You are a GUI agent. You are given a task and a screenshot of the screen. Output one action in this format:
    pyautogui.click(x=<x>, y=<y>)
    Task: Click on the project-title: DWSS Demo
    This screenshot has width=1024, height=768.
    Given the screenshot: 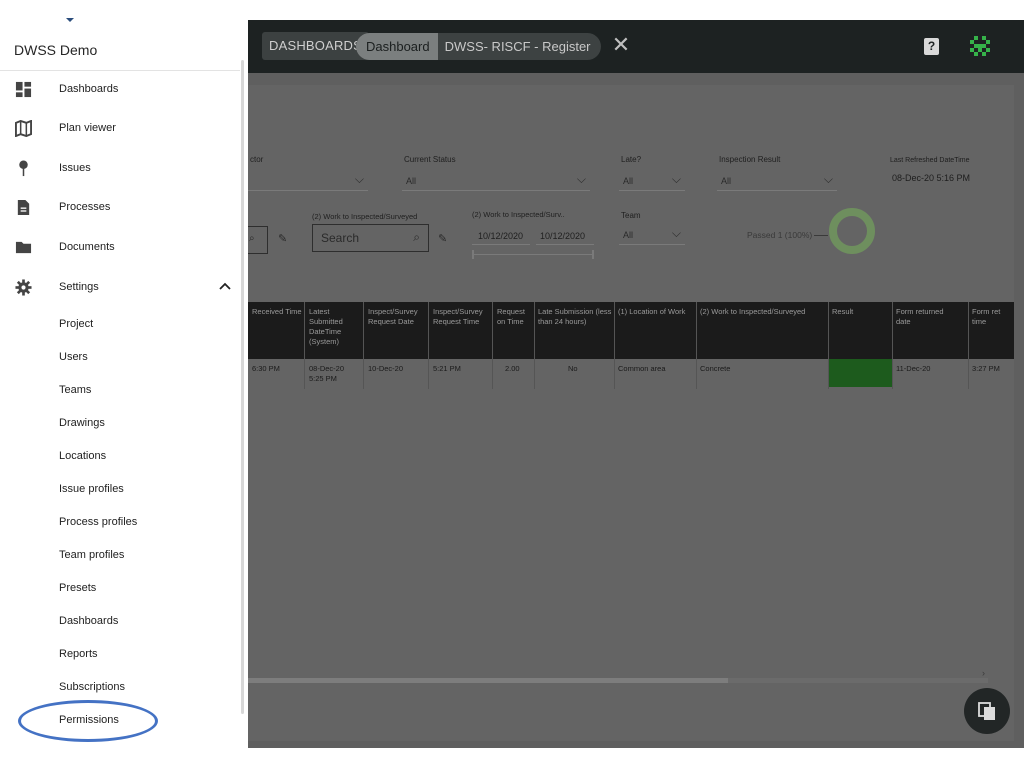 What is the action you would take?
    pyautogui.click(x=55, y=50)
    